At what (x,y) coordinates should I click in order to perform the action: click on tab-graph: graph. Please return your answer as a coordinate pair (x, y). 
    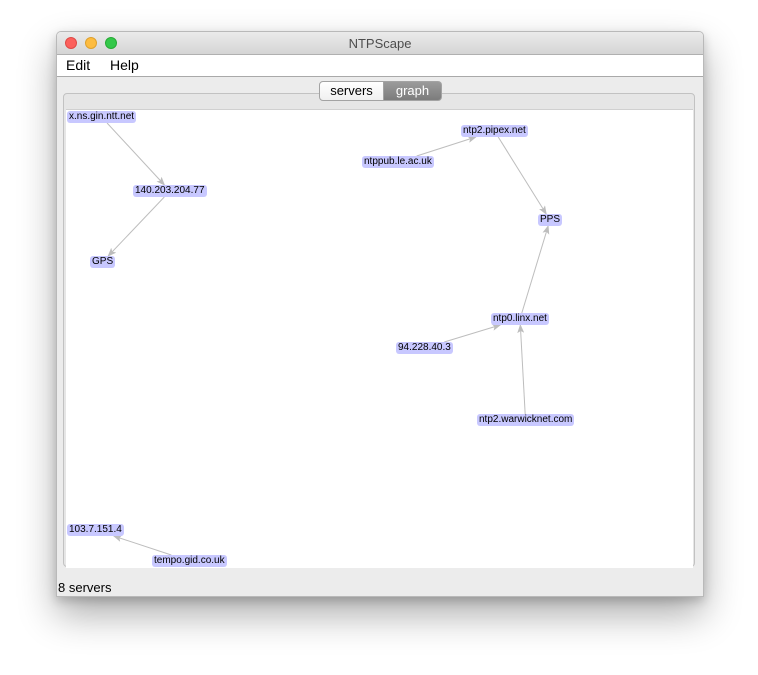
    Looking at the image, I should click on (413, 91).